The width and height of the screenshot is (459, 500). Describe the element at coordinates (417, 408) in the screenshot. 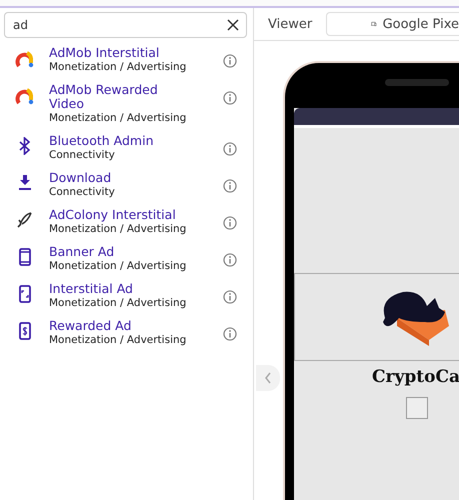

I see `checkbox` at that location.